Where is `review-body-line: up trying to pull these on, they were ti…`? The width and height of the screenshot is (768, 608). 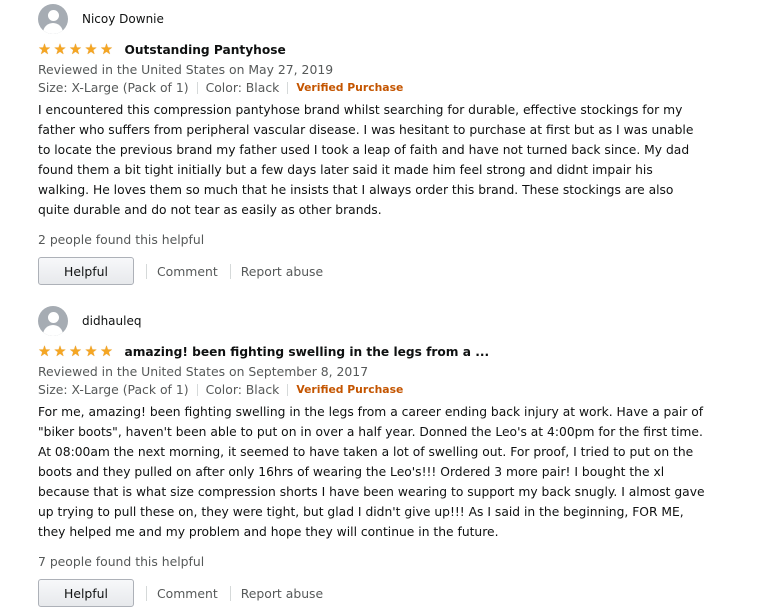
review-body-line: up trying to pull these on, they were ti… is located at coordinates (361, 512).